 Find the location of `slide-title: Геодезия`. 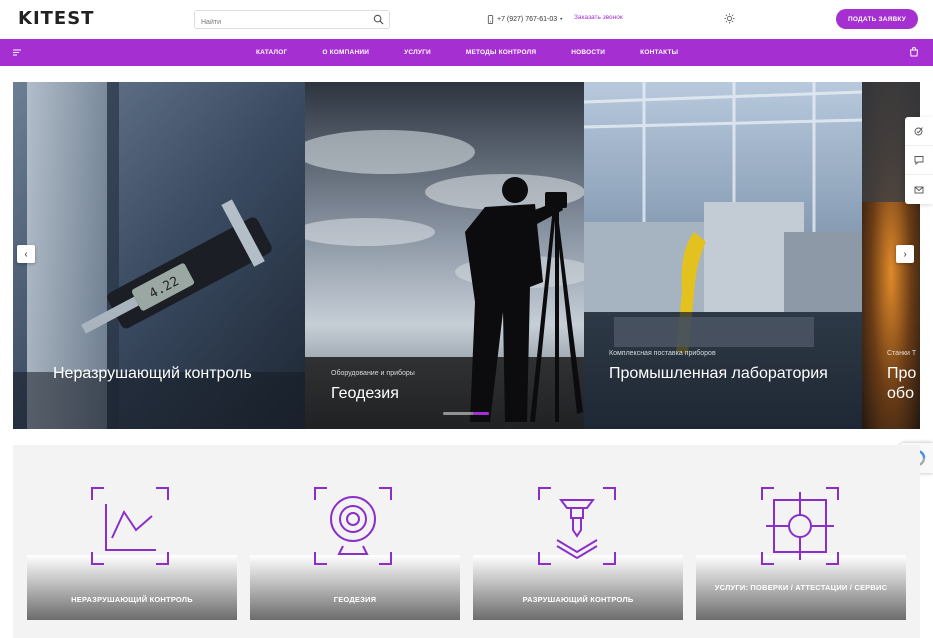

slide-title: Геодезия is located at coordinates (365, 393).